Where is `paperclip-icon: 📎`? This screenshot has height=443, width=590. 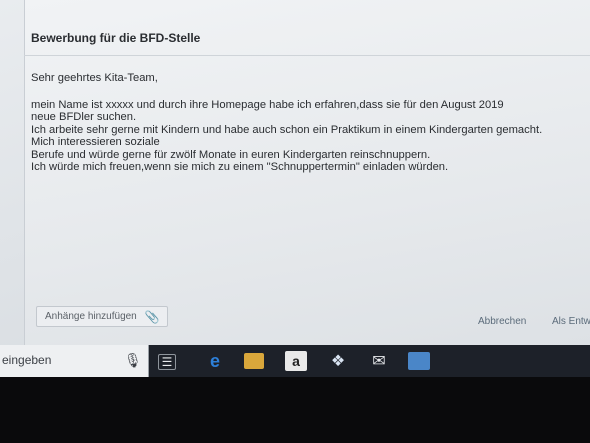
paperclip-icon: 📎 is located at coordinates (152, 316).